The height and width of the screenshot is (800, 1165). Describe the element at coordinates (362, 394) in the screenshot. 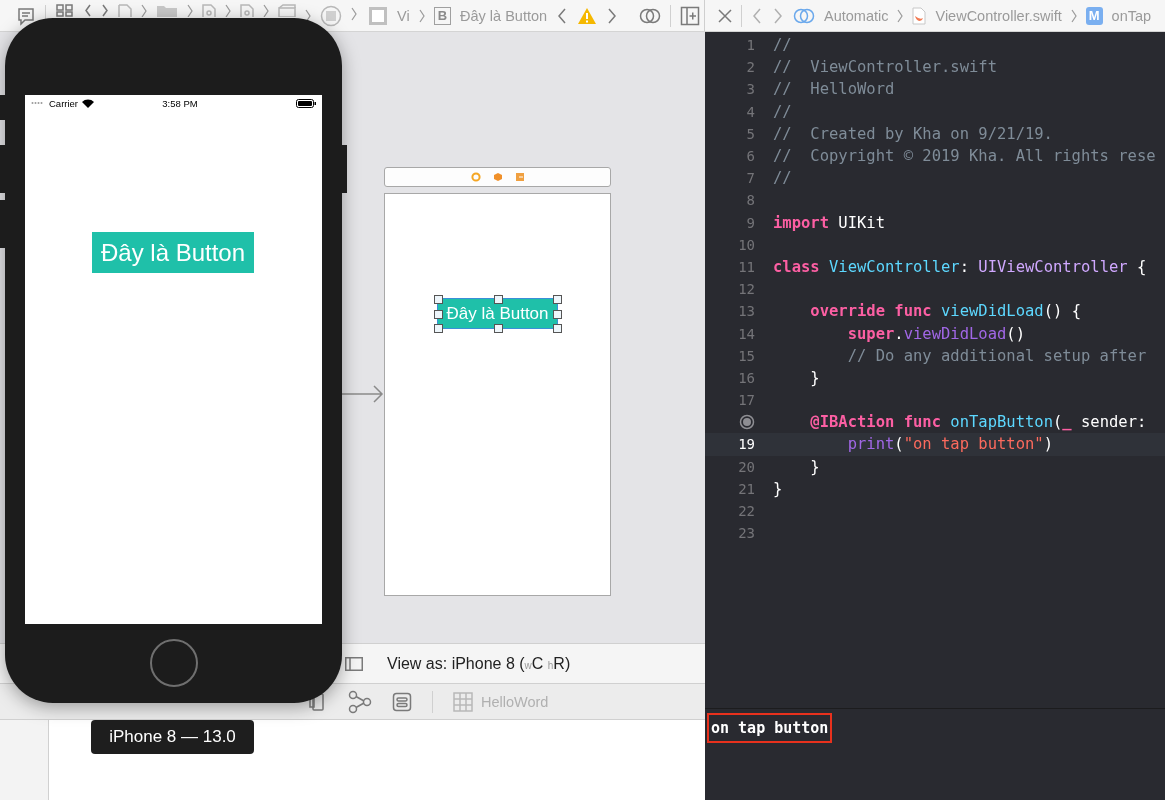

I see `entry-arrow-icon` at that location.